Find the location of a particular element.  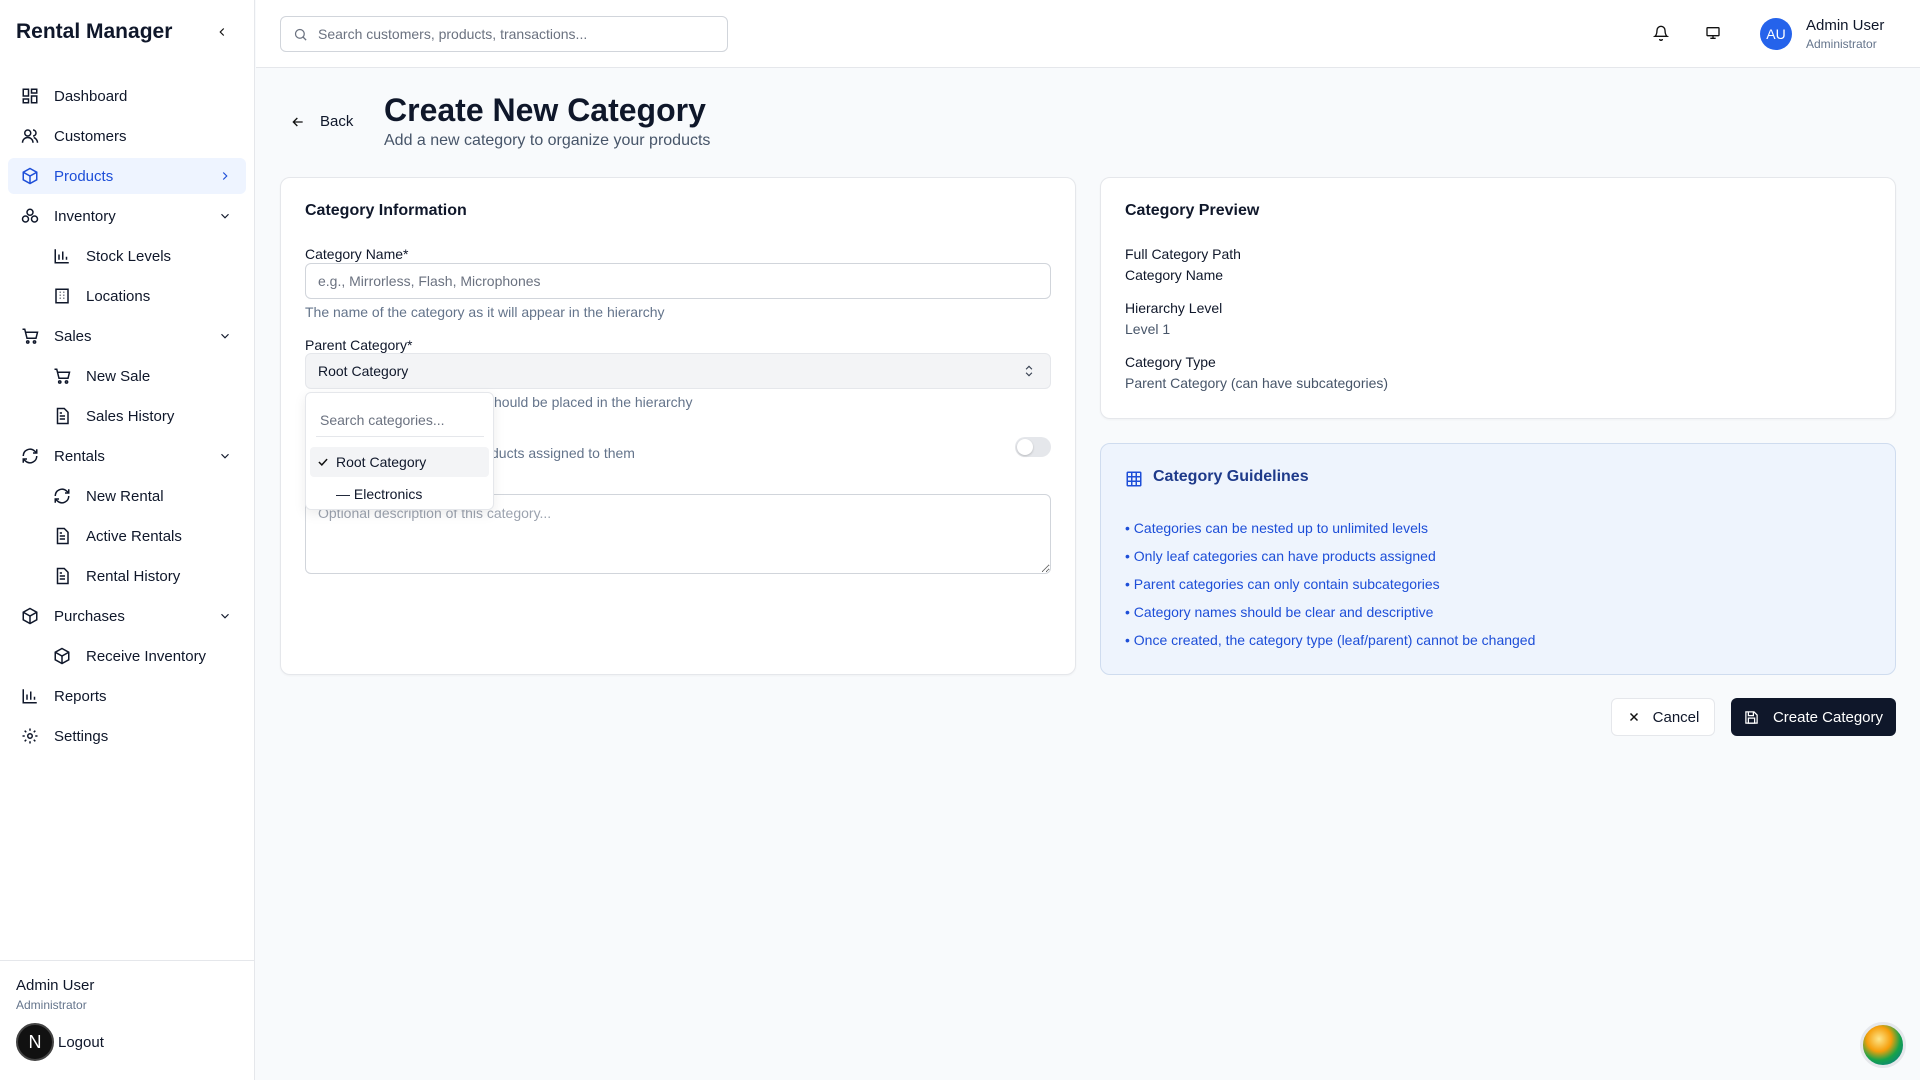

sidebar-item-new-sale: New Sale is located at coordinates (127, 376).